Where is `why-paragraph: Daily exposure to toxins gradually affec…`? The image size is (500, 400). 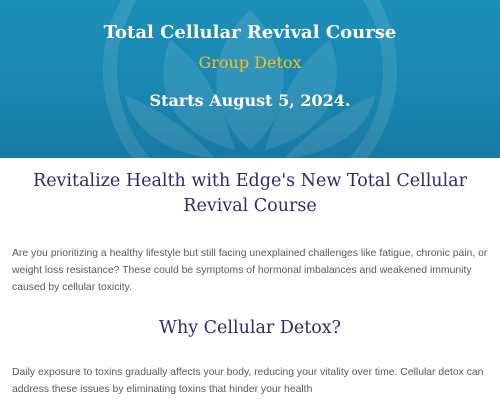 why-paragraph: Daily exposure to toxins gradually affec… is located at coordinates (248, 381).